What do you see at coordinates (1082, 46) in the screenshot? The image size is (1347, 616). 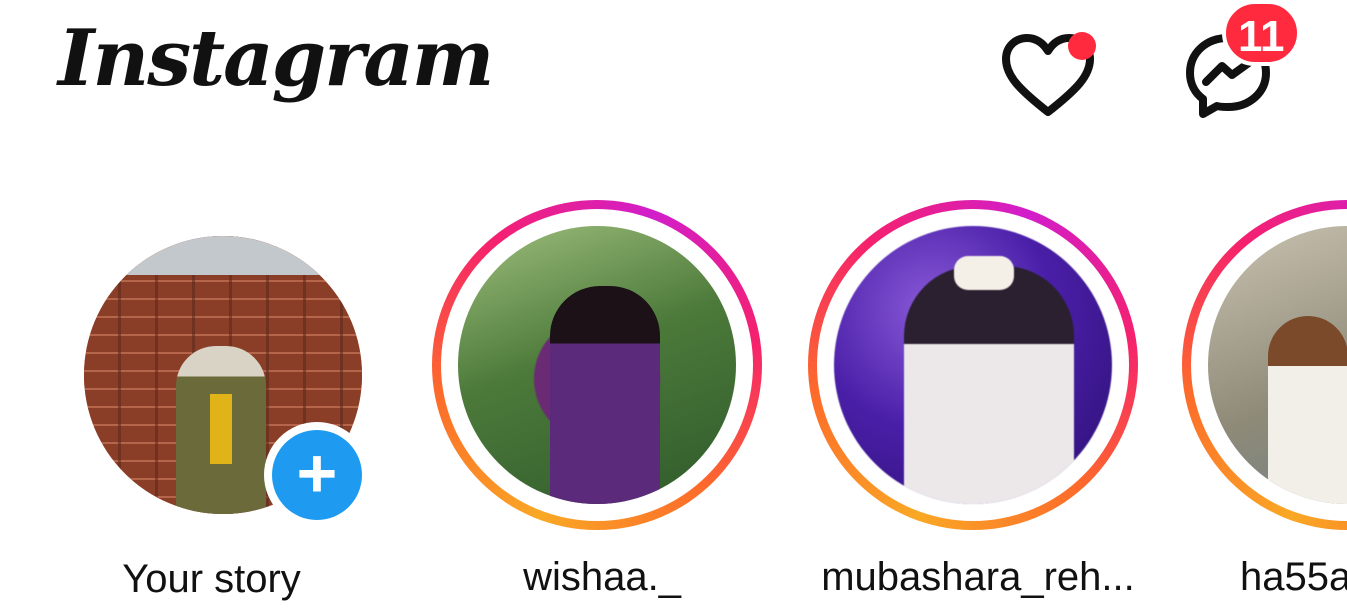 I see `notification-dot` at bounding box center [1082, 46].